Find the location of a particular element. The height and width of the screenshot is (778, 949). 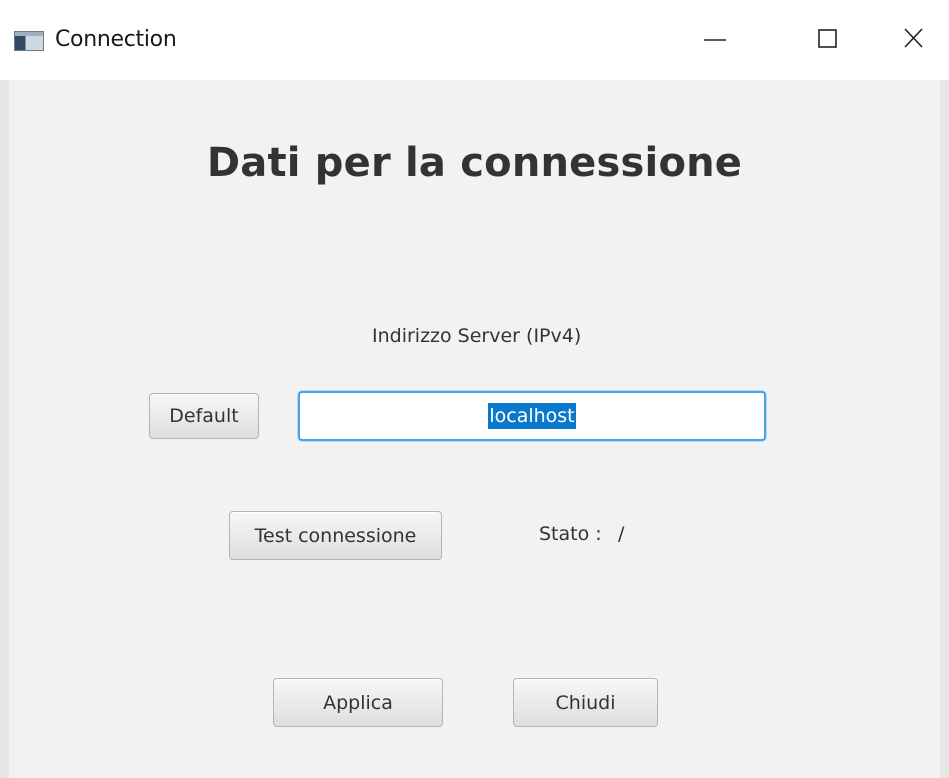

default-address-button: Default is located at coordinates (204, 416).